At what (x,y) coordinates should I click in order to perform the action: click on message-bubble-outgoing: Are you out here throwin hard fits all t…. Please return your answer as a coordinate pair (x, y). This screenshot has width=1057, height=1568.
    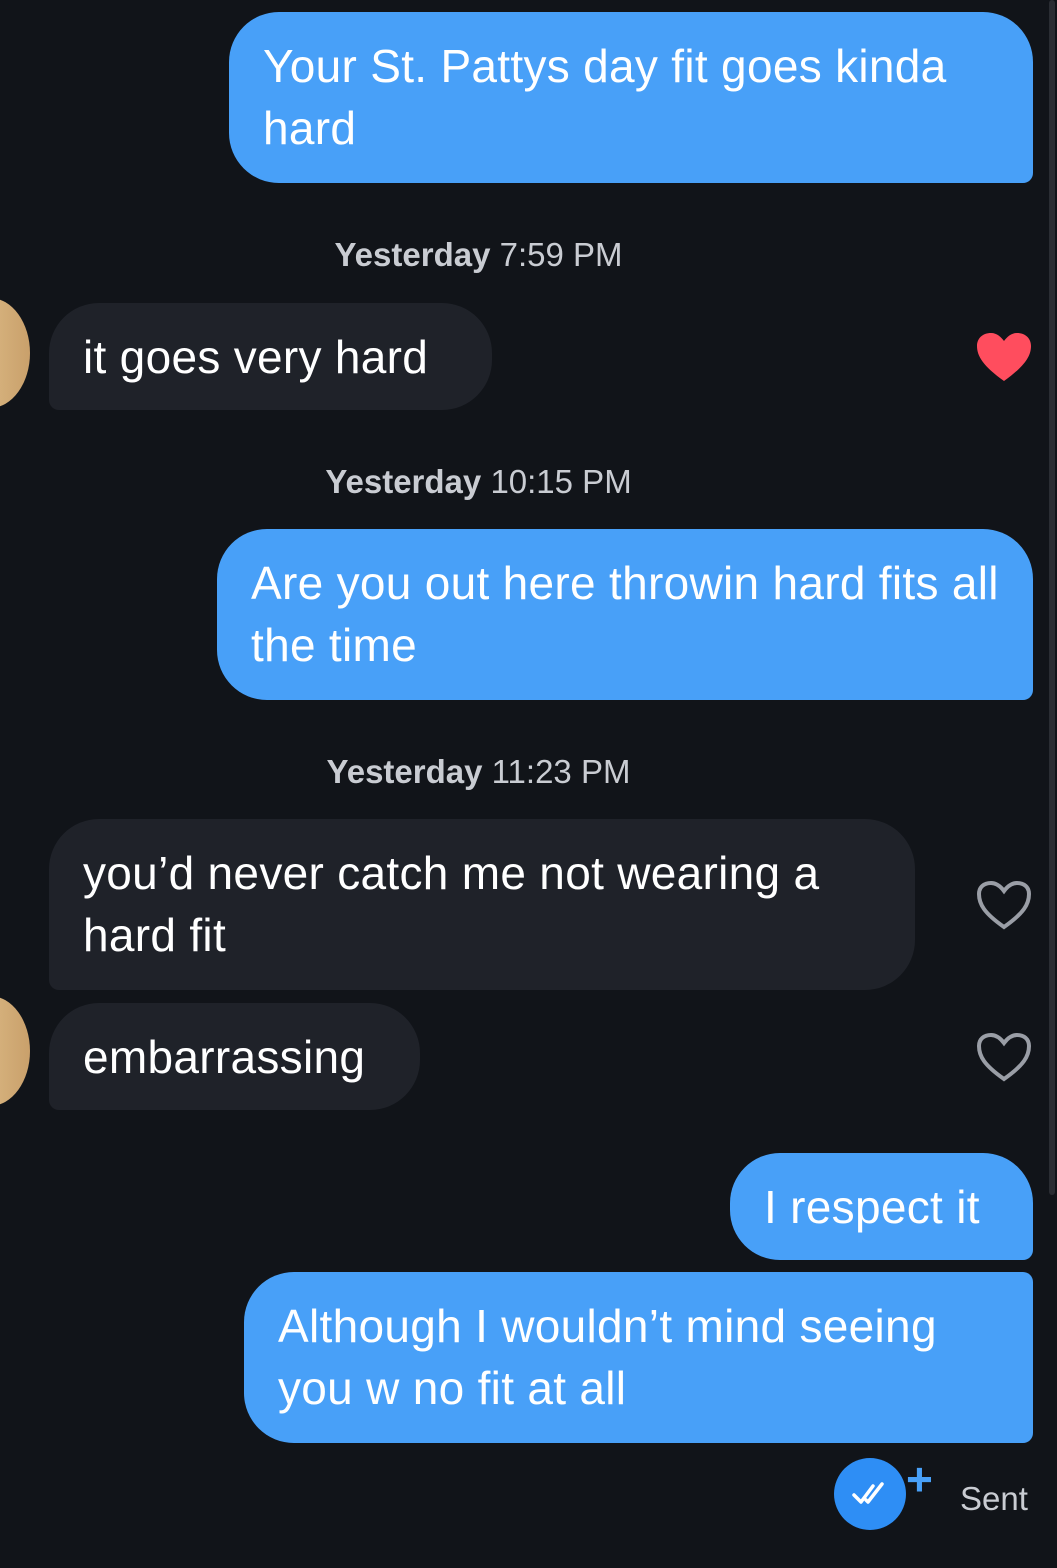
    Looking at the image, I should click on (625, 614).